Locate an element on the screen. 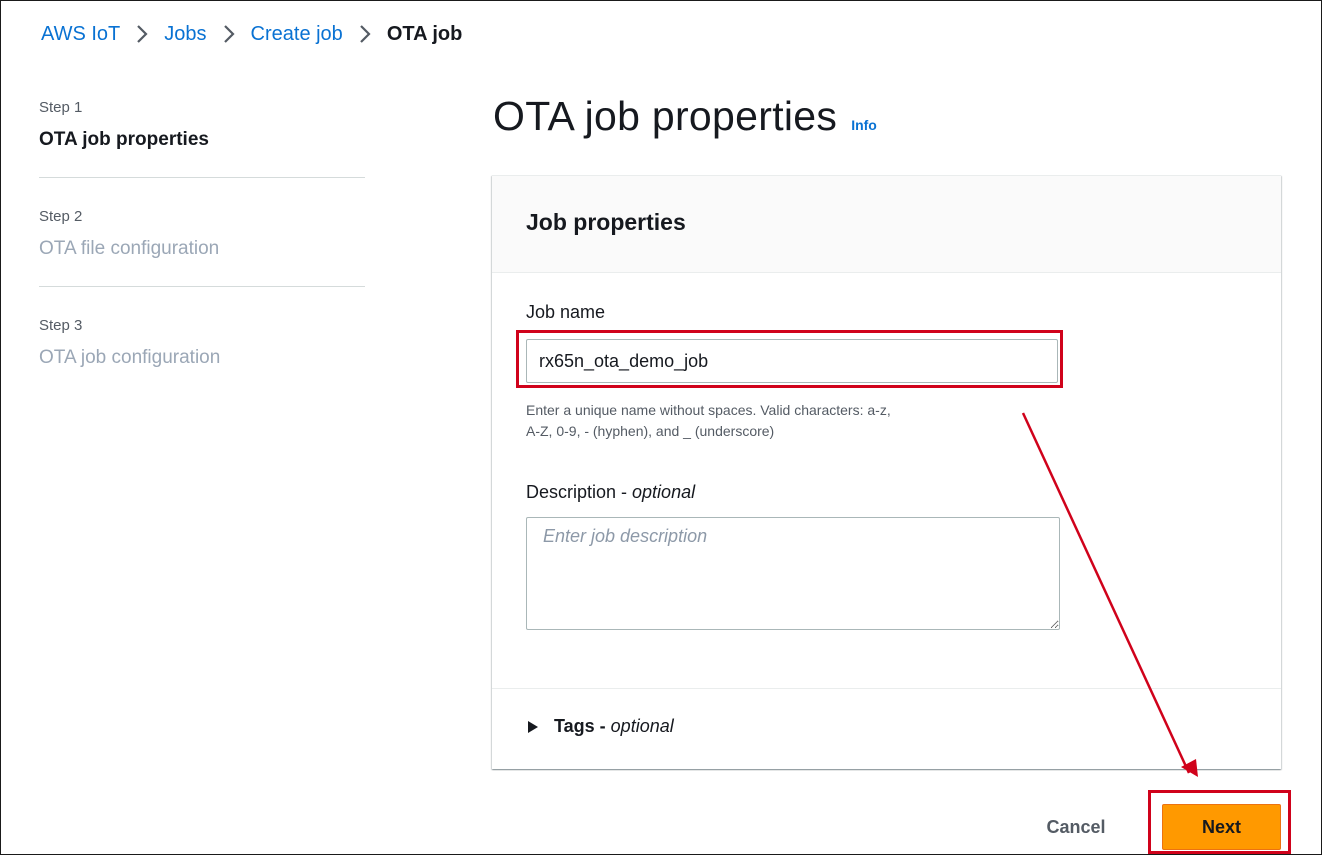  step-title: OTA file configuration is located at coordinates (129, 248).